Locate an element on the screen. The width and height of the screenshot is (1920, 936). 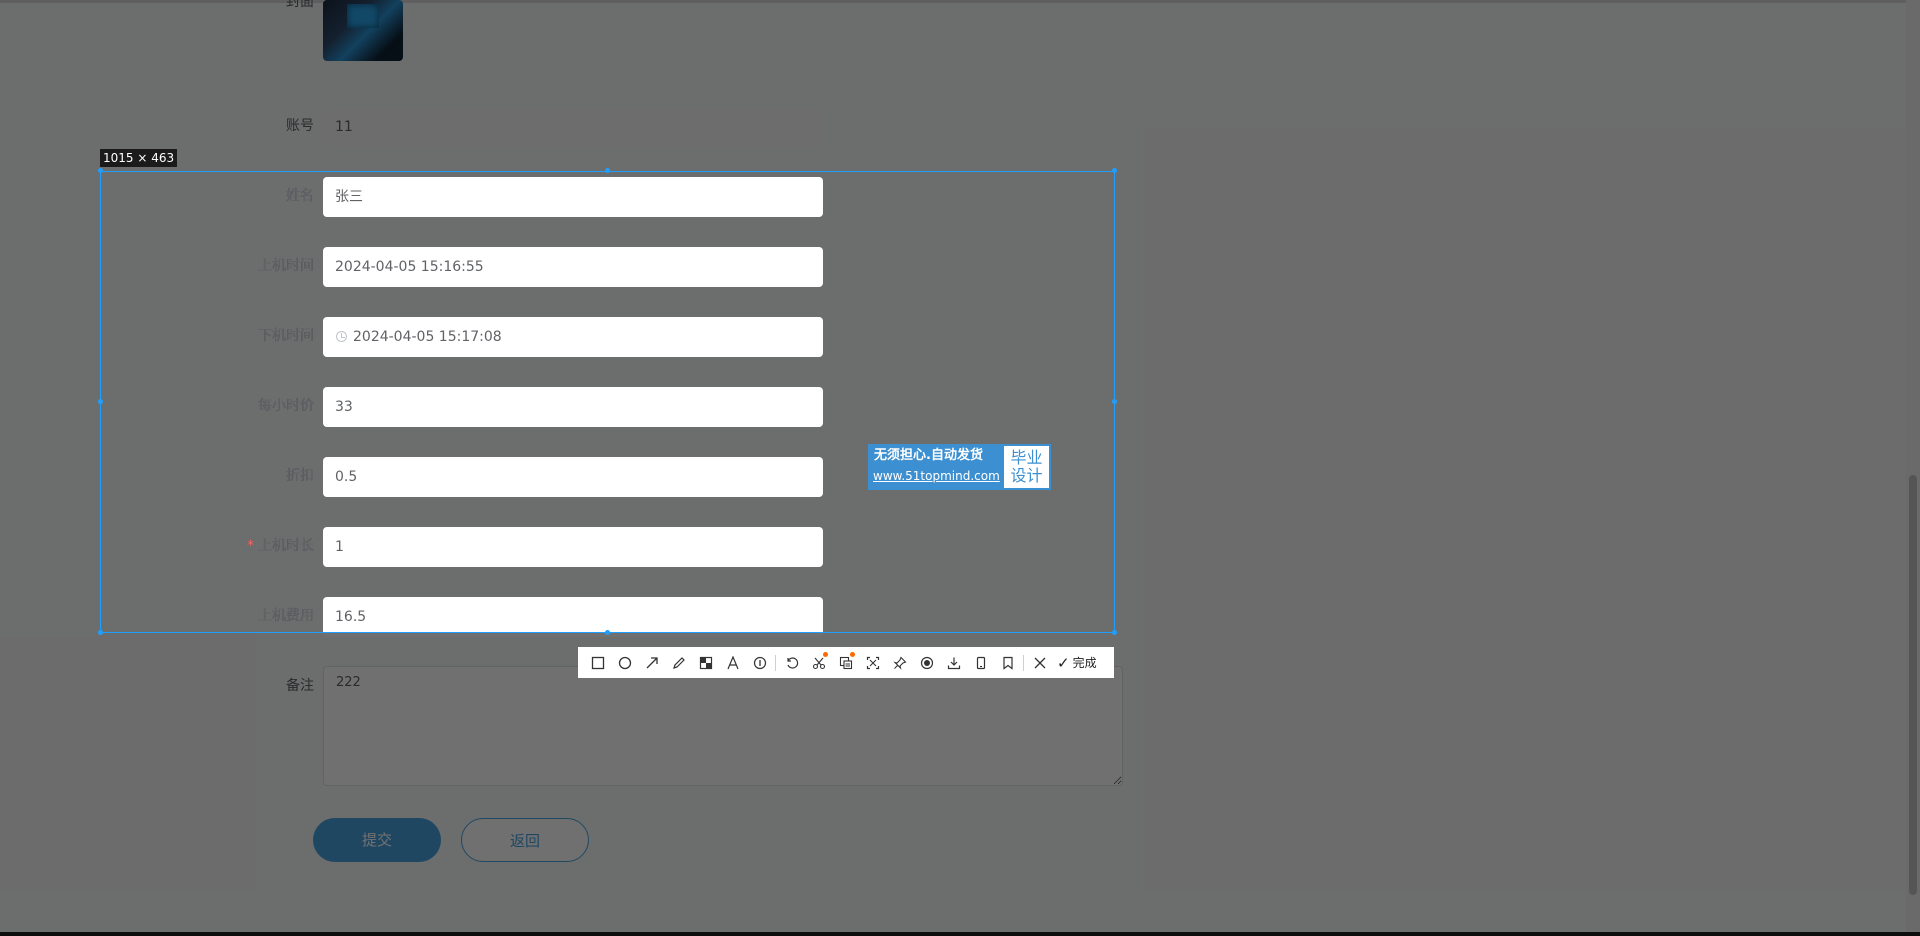
scroll-capture-icon is located at coordinates (872, 662).